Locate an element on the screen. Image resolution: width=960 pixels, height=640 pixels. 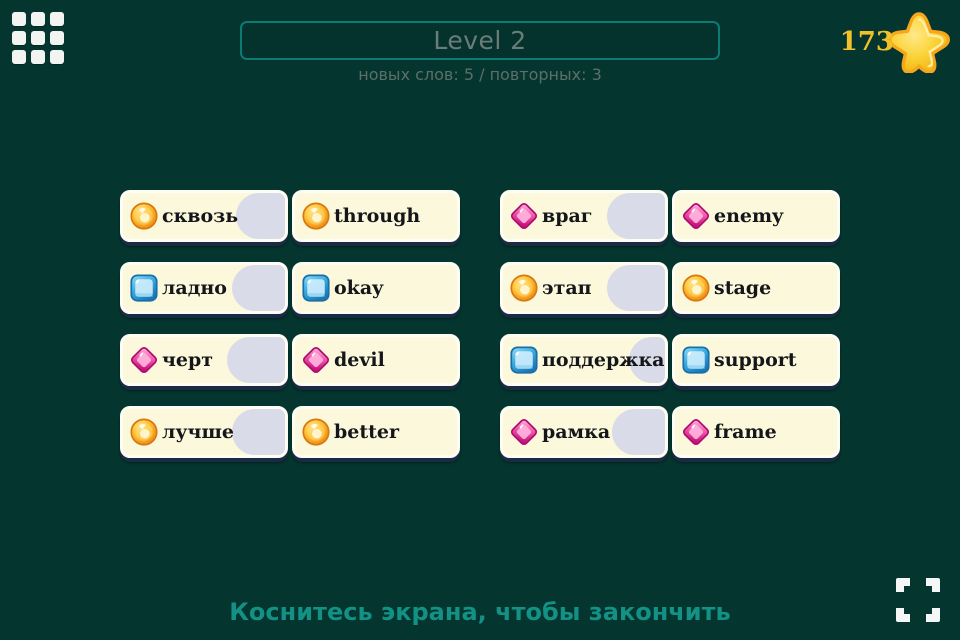
word-card-target: through is located at coordinates (376, 216).